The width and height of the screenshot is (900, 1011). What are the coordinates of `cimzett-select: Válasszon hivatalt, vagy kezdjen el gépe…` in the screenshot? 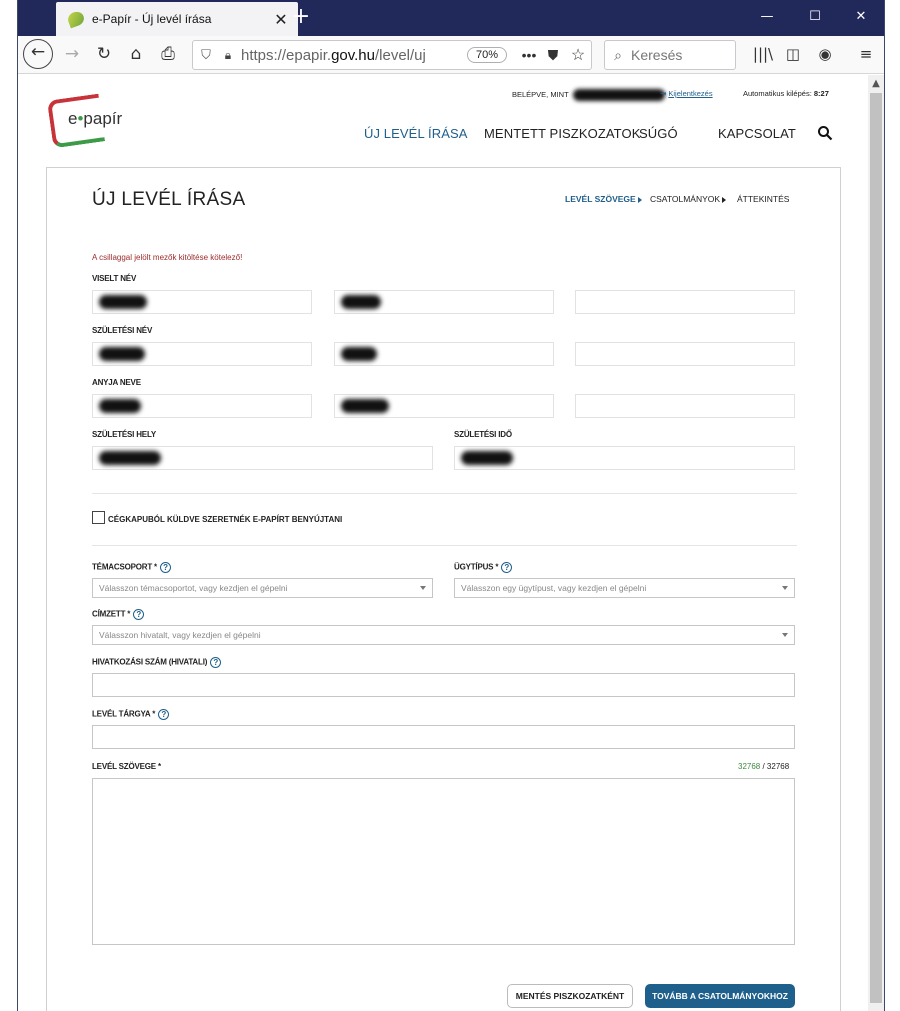 It's located at (443, 635).